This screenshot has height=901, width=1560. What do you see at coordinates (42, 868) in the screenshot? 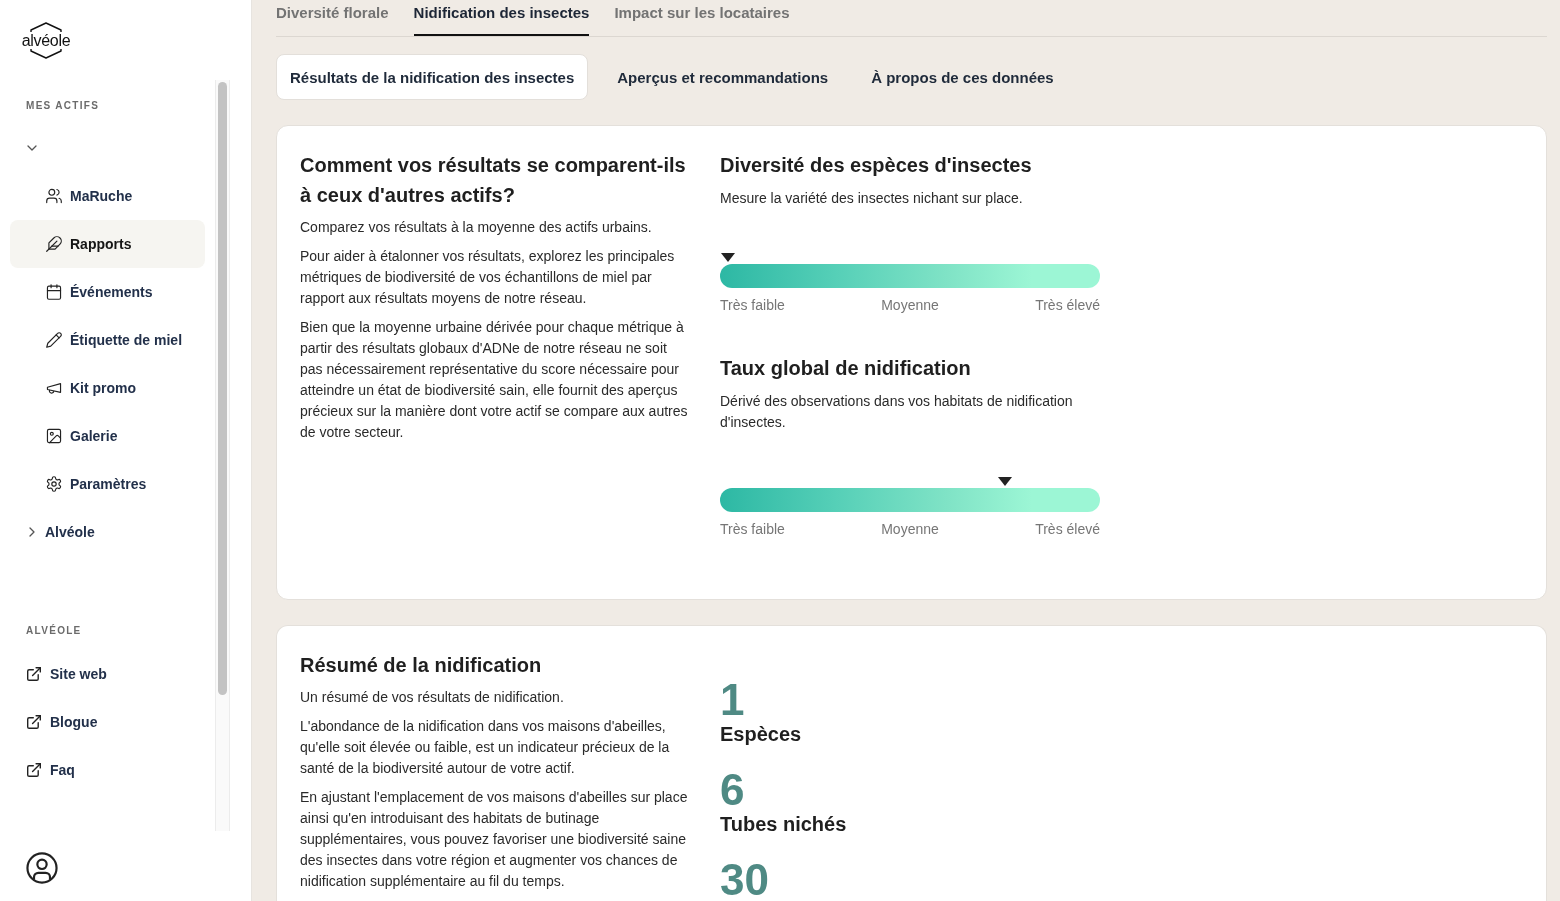
I see `user-avatar-icon` at bounding box center [42, 868].